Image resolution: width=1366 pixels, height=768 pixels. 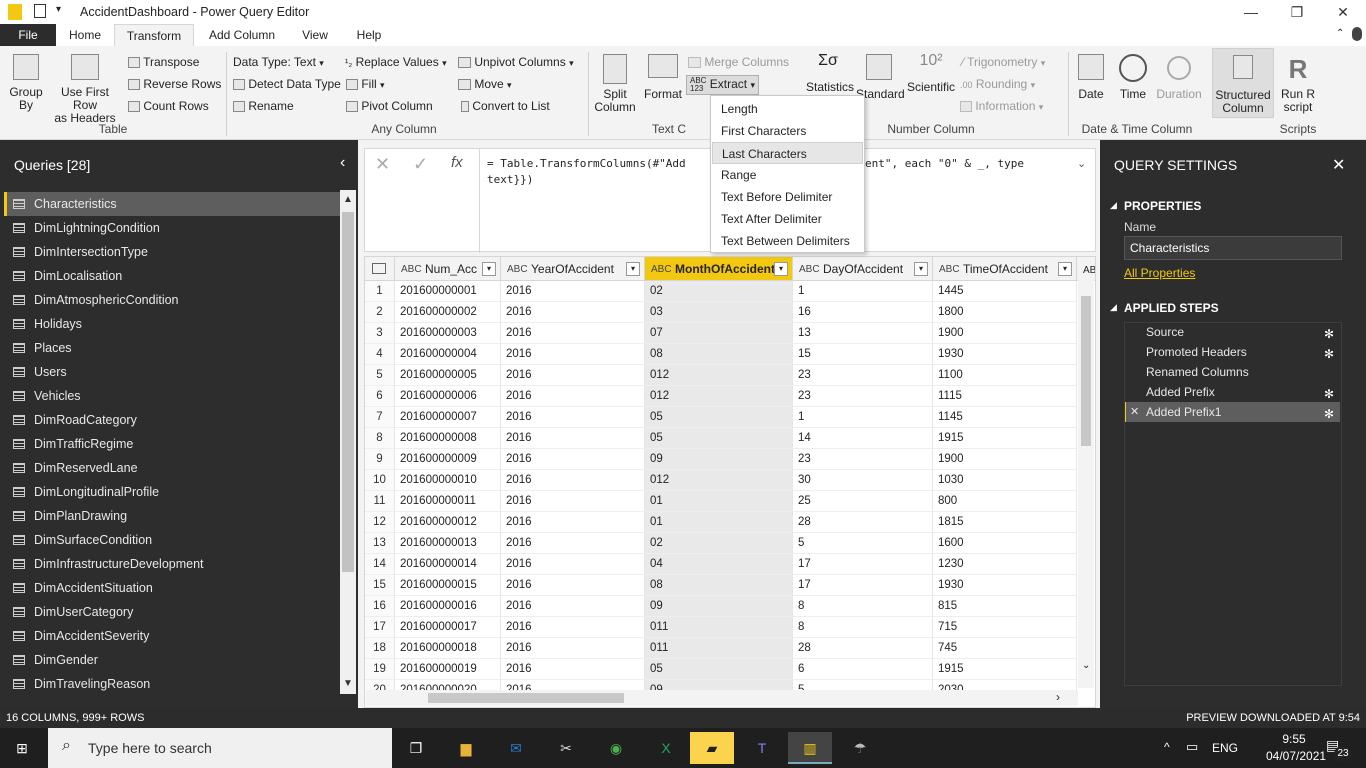 I want to click on extract-menu-item: Text After Delimiter, so click(x=787, y=219).